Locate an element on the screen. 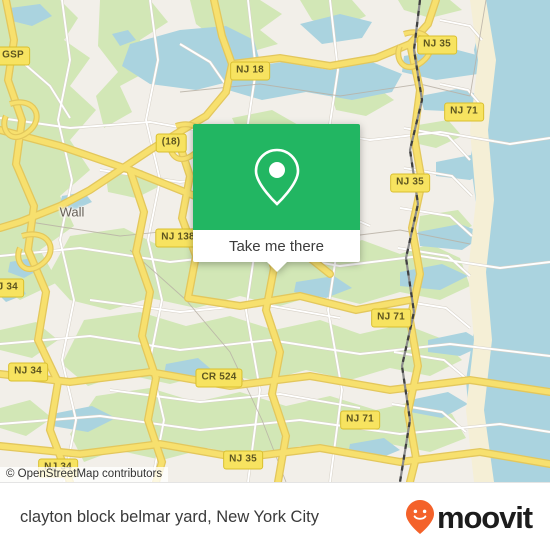  route-shield-nj18: NJ 18 is located at coordinates (250, 71).